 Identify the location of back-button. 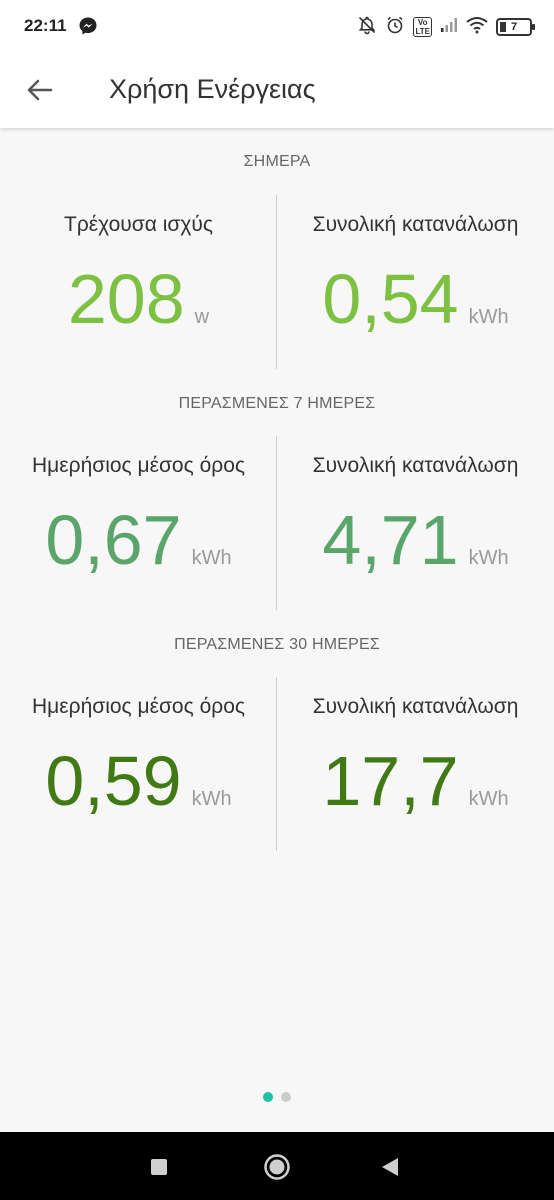
(40, 90).